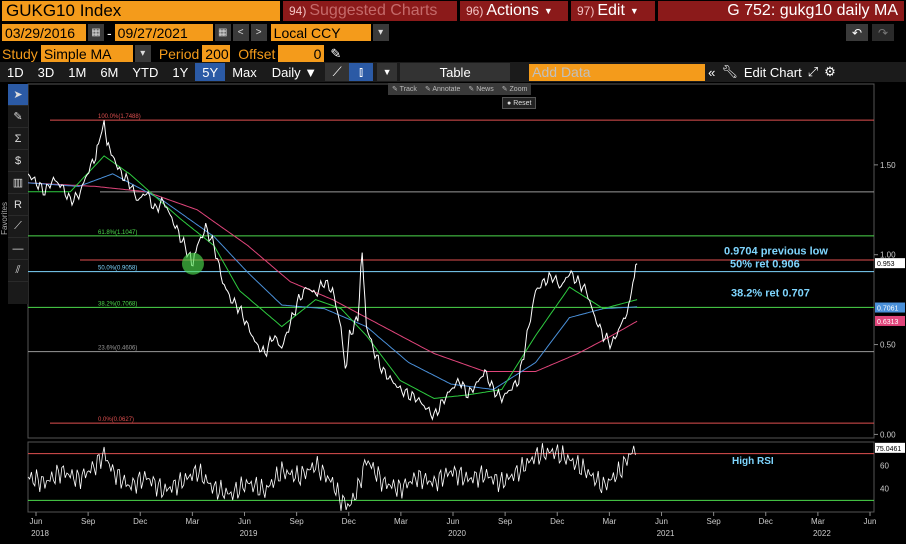 The image size is (906, 544). I want to click on collapse-icon: «, so click(711, 72).